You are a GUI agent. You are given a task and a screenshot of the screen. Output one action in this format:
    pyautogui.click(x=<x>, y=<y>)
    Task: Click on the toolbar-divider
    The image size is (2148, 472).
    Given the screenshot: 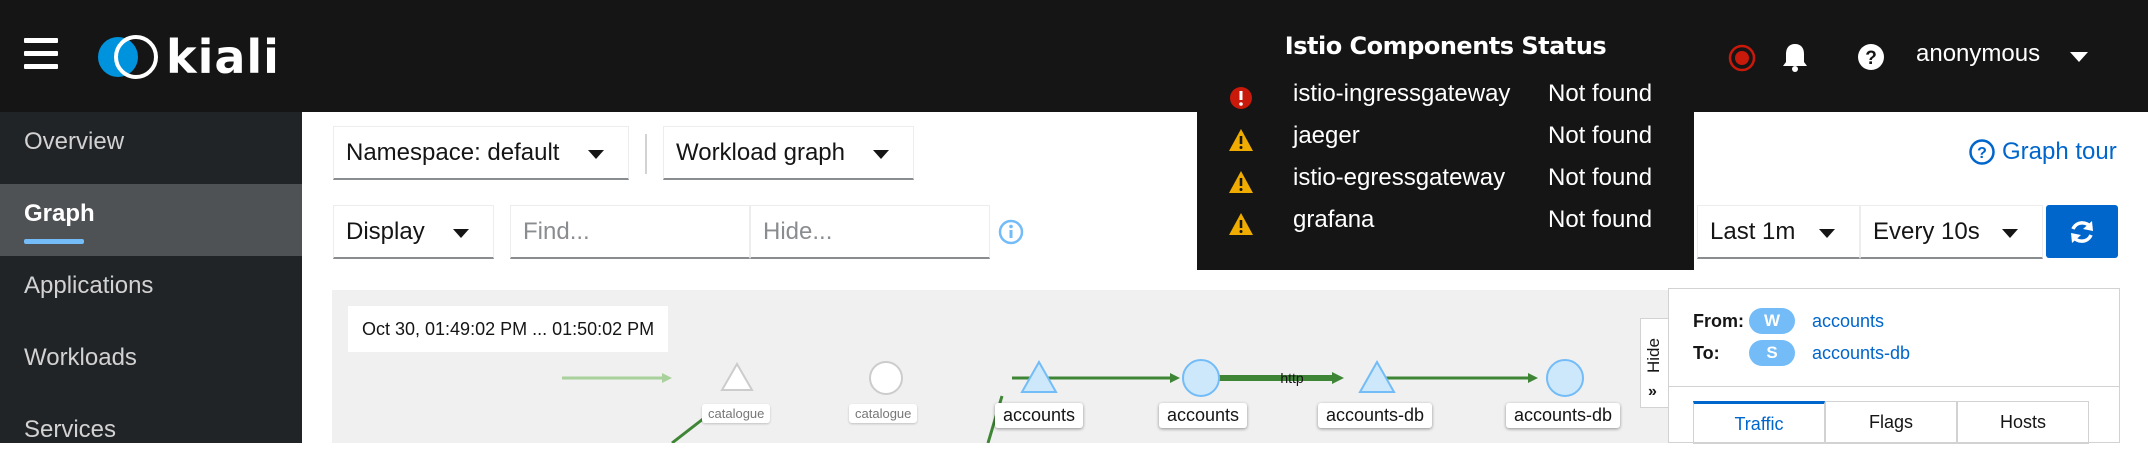 What is the action you would take?
    pyautogui.click(x=646, y=154)
    